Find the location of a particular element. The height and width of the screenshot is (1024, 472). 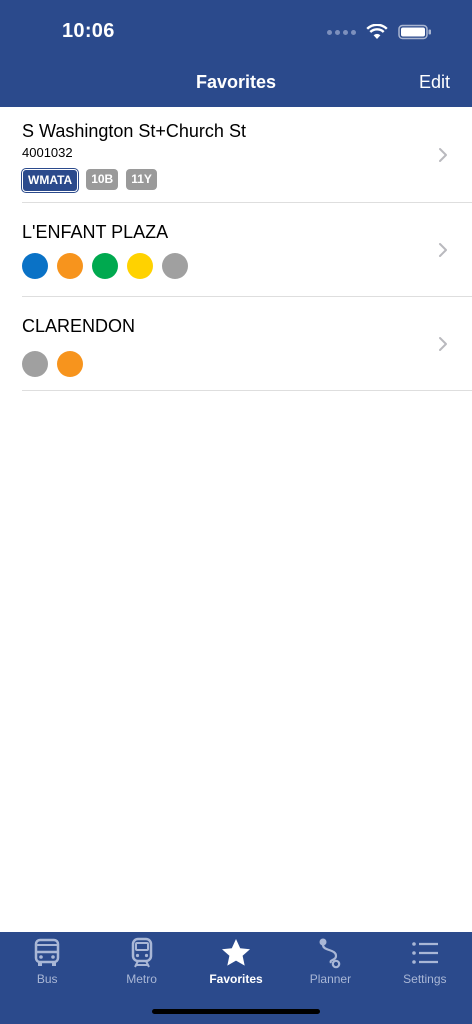

status-icons is located at coordinates (379, 32).